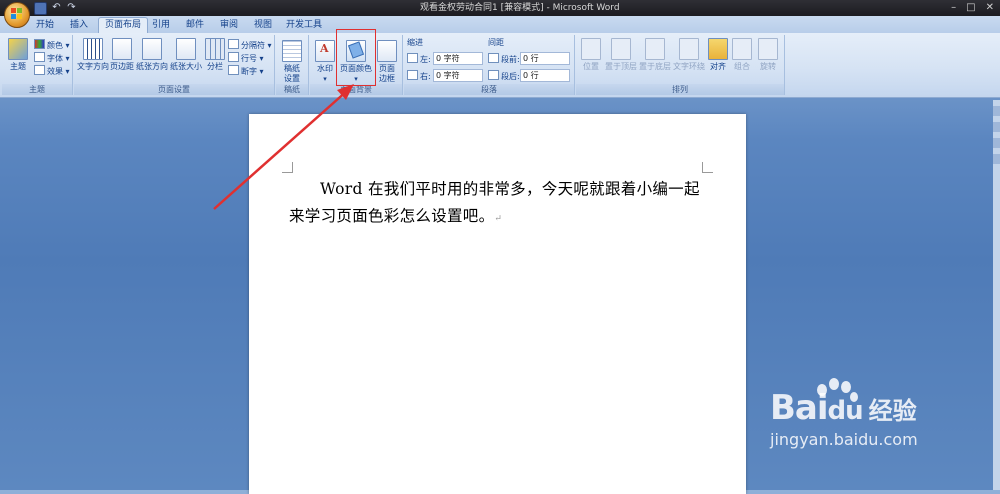 This screenshot has height=494, width=1000. I want to click on office-button, so click(17, 15).